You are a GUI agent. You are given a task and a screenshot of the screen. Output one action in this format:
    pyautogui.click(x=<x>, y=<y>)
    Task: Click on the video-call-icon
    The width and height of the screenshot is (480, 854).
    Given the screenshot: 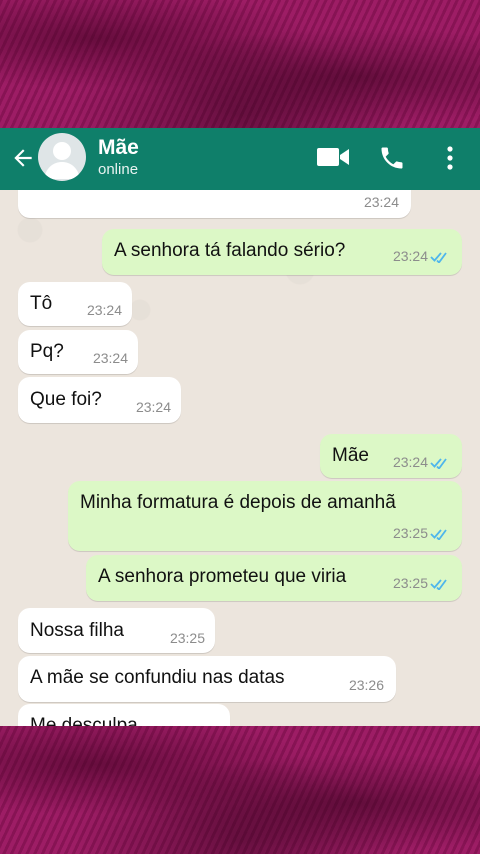 What is the action you would take?
    pyautogui.click(x=333, y=157)
    